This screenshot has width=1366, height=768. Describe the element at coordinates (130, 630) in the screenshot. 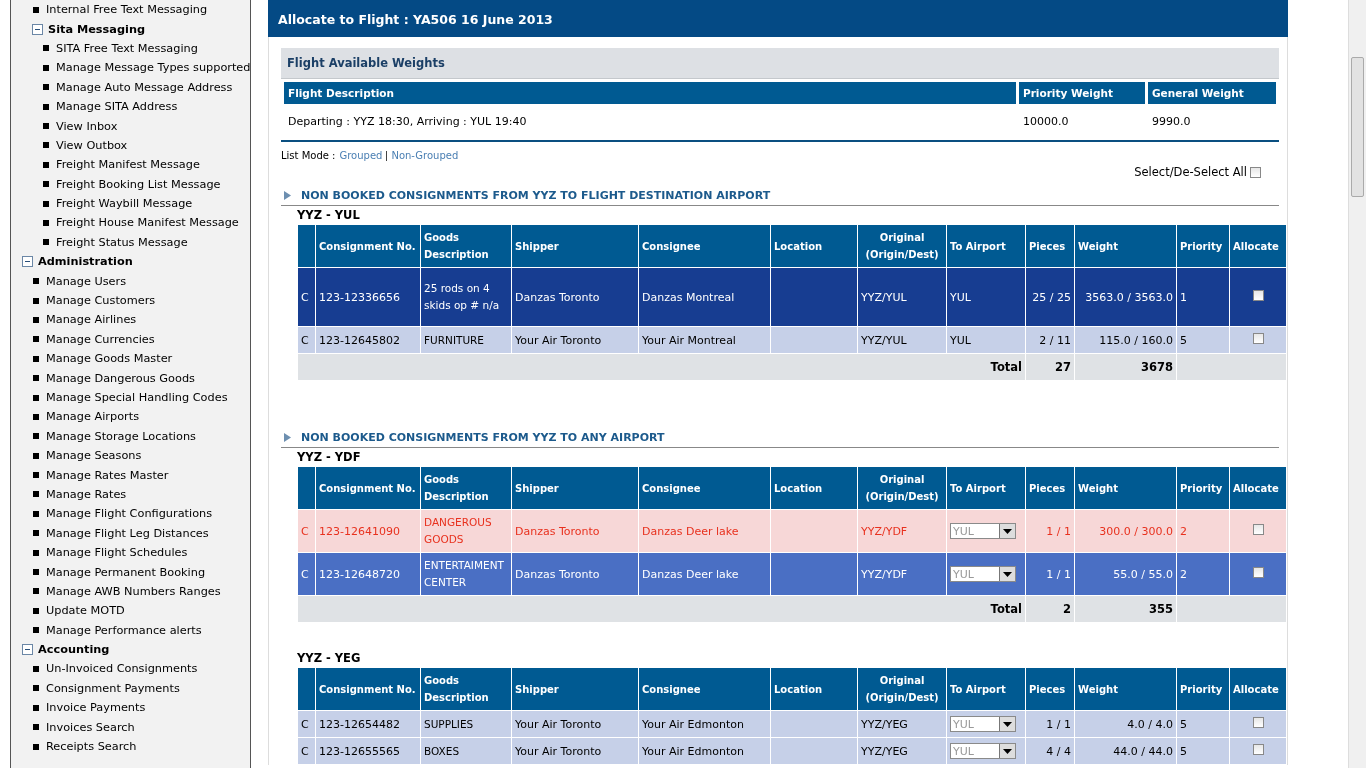

I see `menu-item: Manage Performance alerts` at that location.